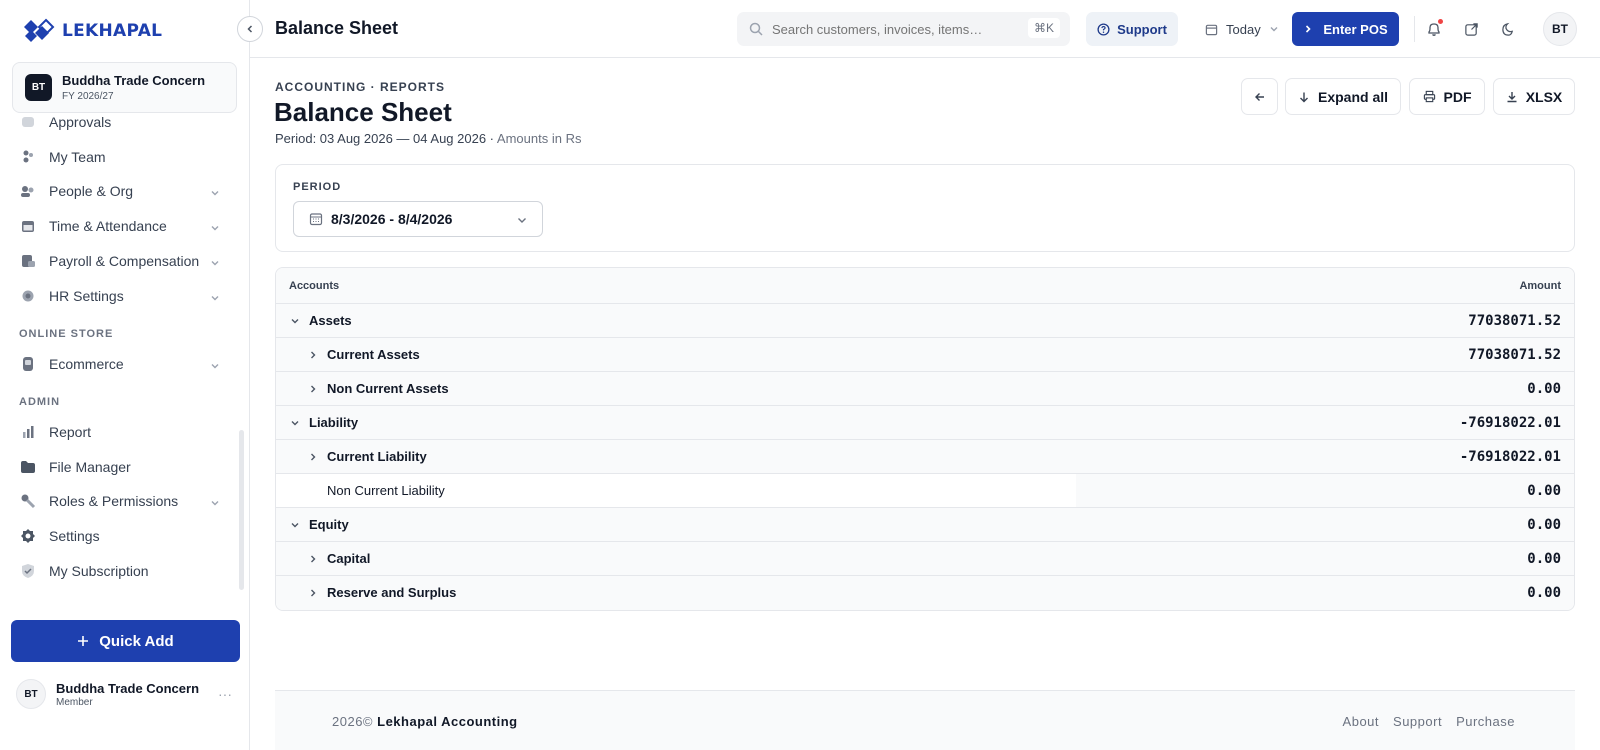 The image size is (1600, 750). Describe the element at coordinates (756, 29) in the screenshot. I see `search-icon` at that location.